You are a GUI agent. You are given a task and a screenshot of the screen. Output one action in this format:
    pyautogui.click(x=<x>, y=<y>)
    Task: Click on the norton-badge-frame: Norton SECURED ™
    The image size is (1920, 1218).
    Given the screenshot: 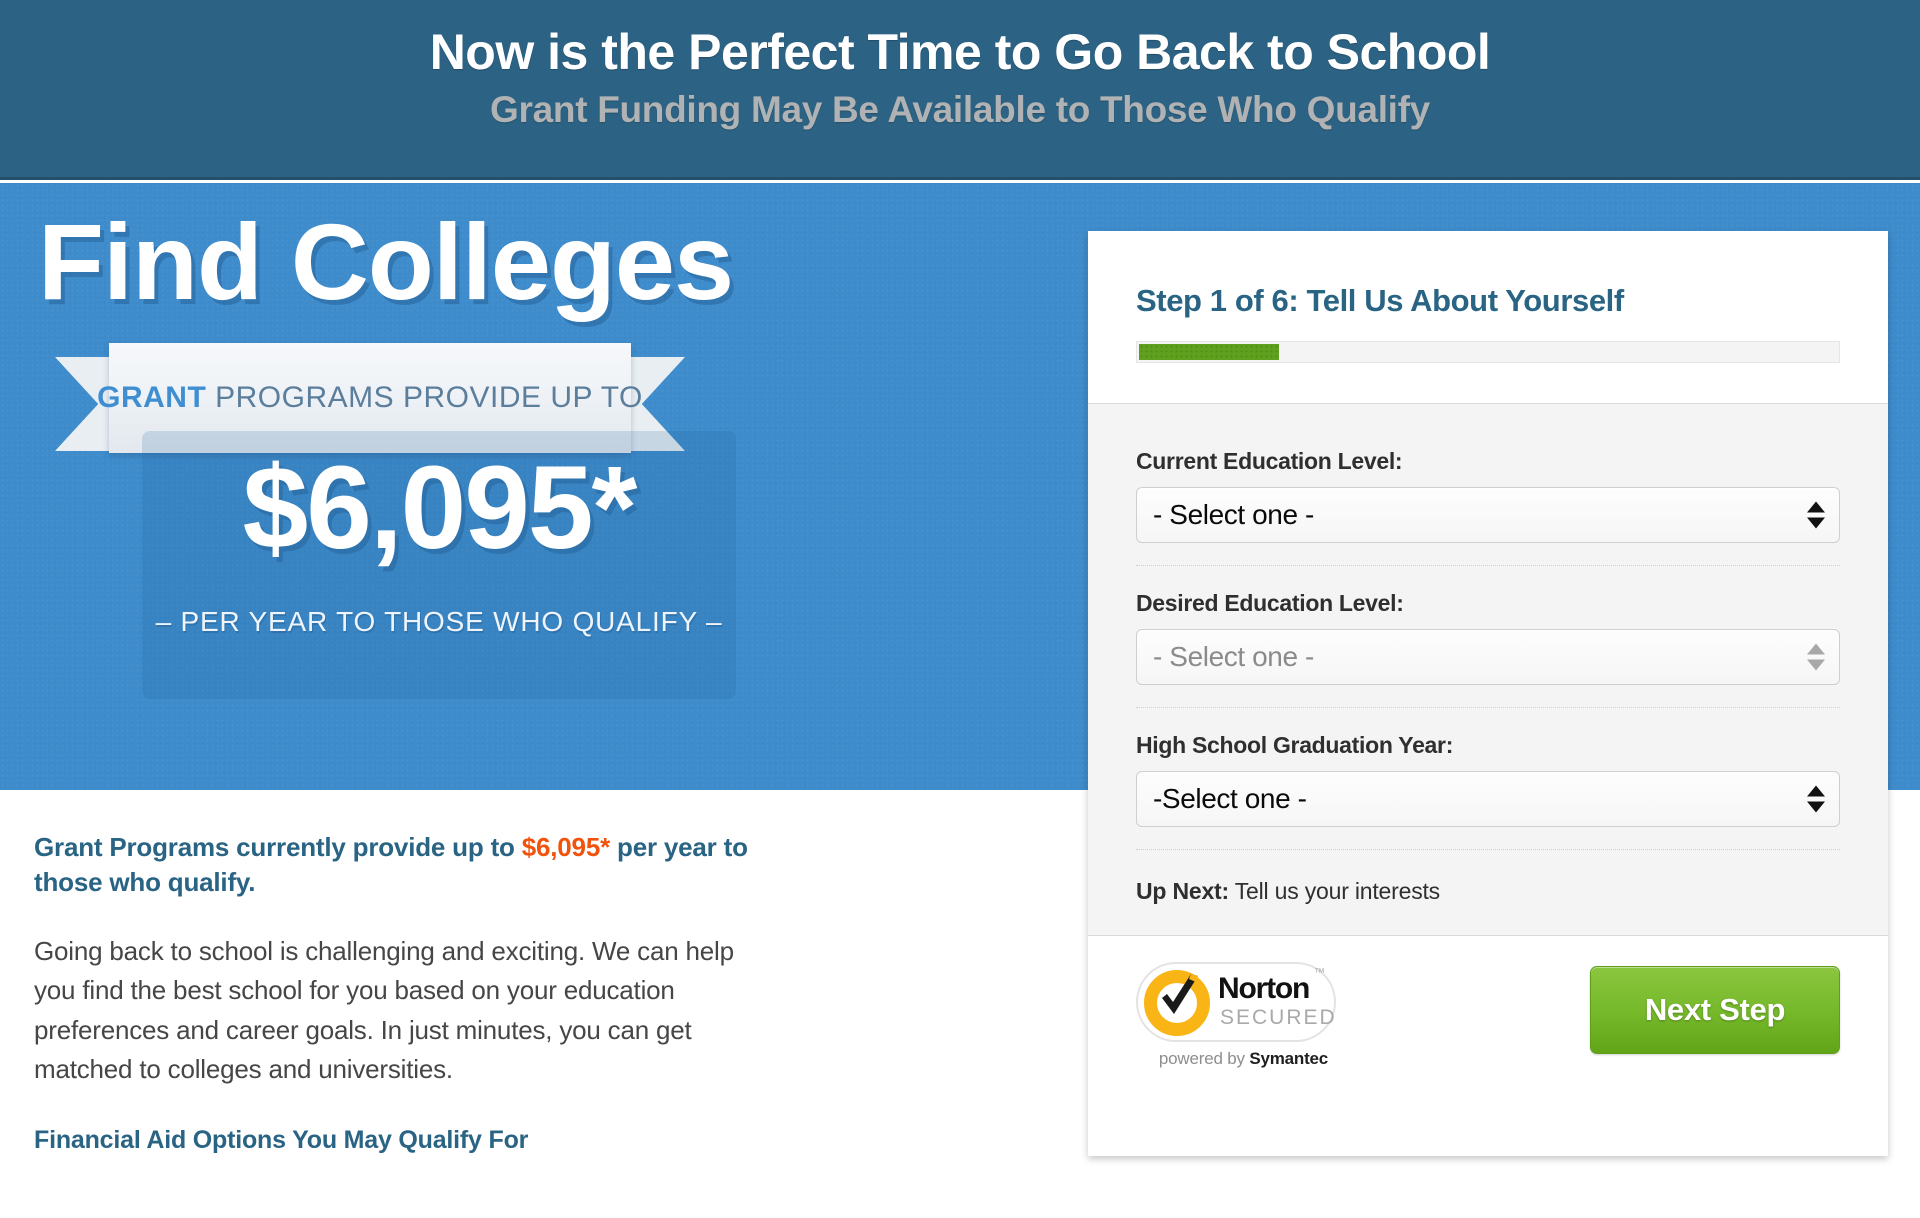 What is the action you would take?
    pyautogui.click(x=1236, y=1002)
    